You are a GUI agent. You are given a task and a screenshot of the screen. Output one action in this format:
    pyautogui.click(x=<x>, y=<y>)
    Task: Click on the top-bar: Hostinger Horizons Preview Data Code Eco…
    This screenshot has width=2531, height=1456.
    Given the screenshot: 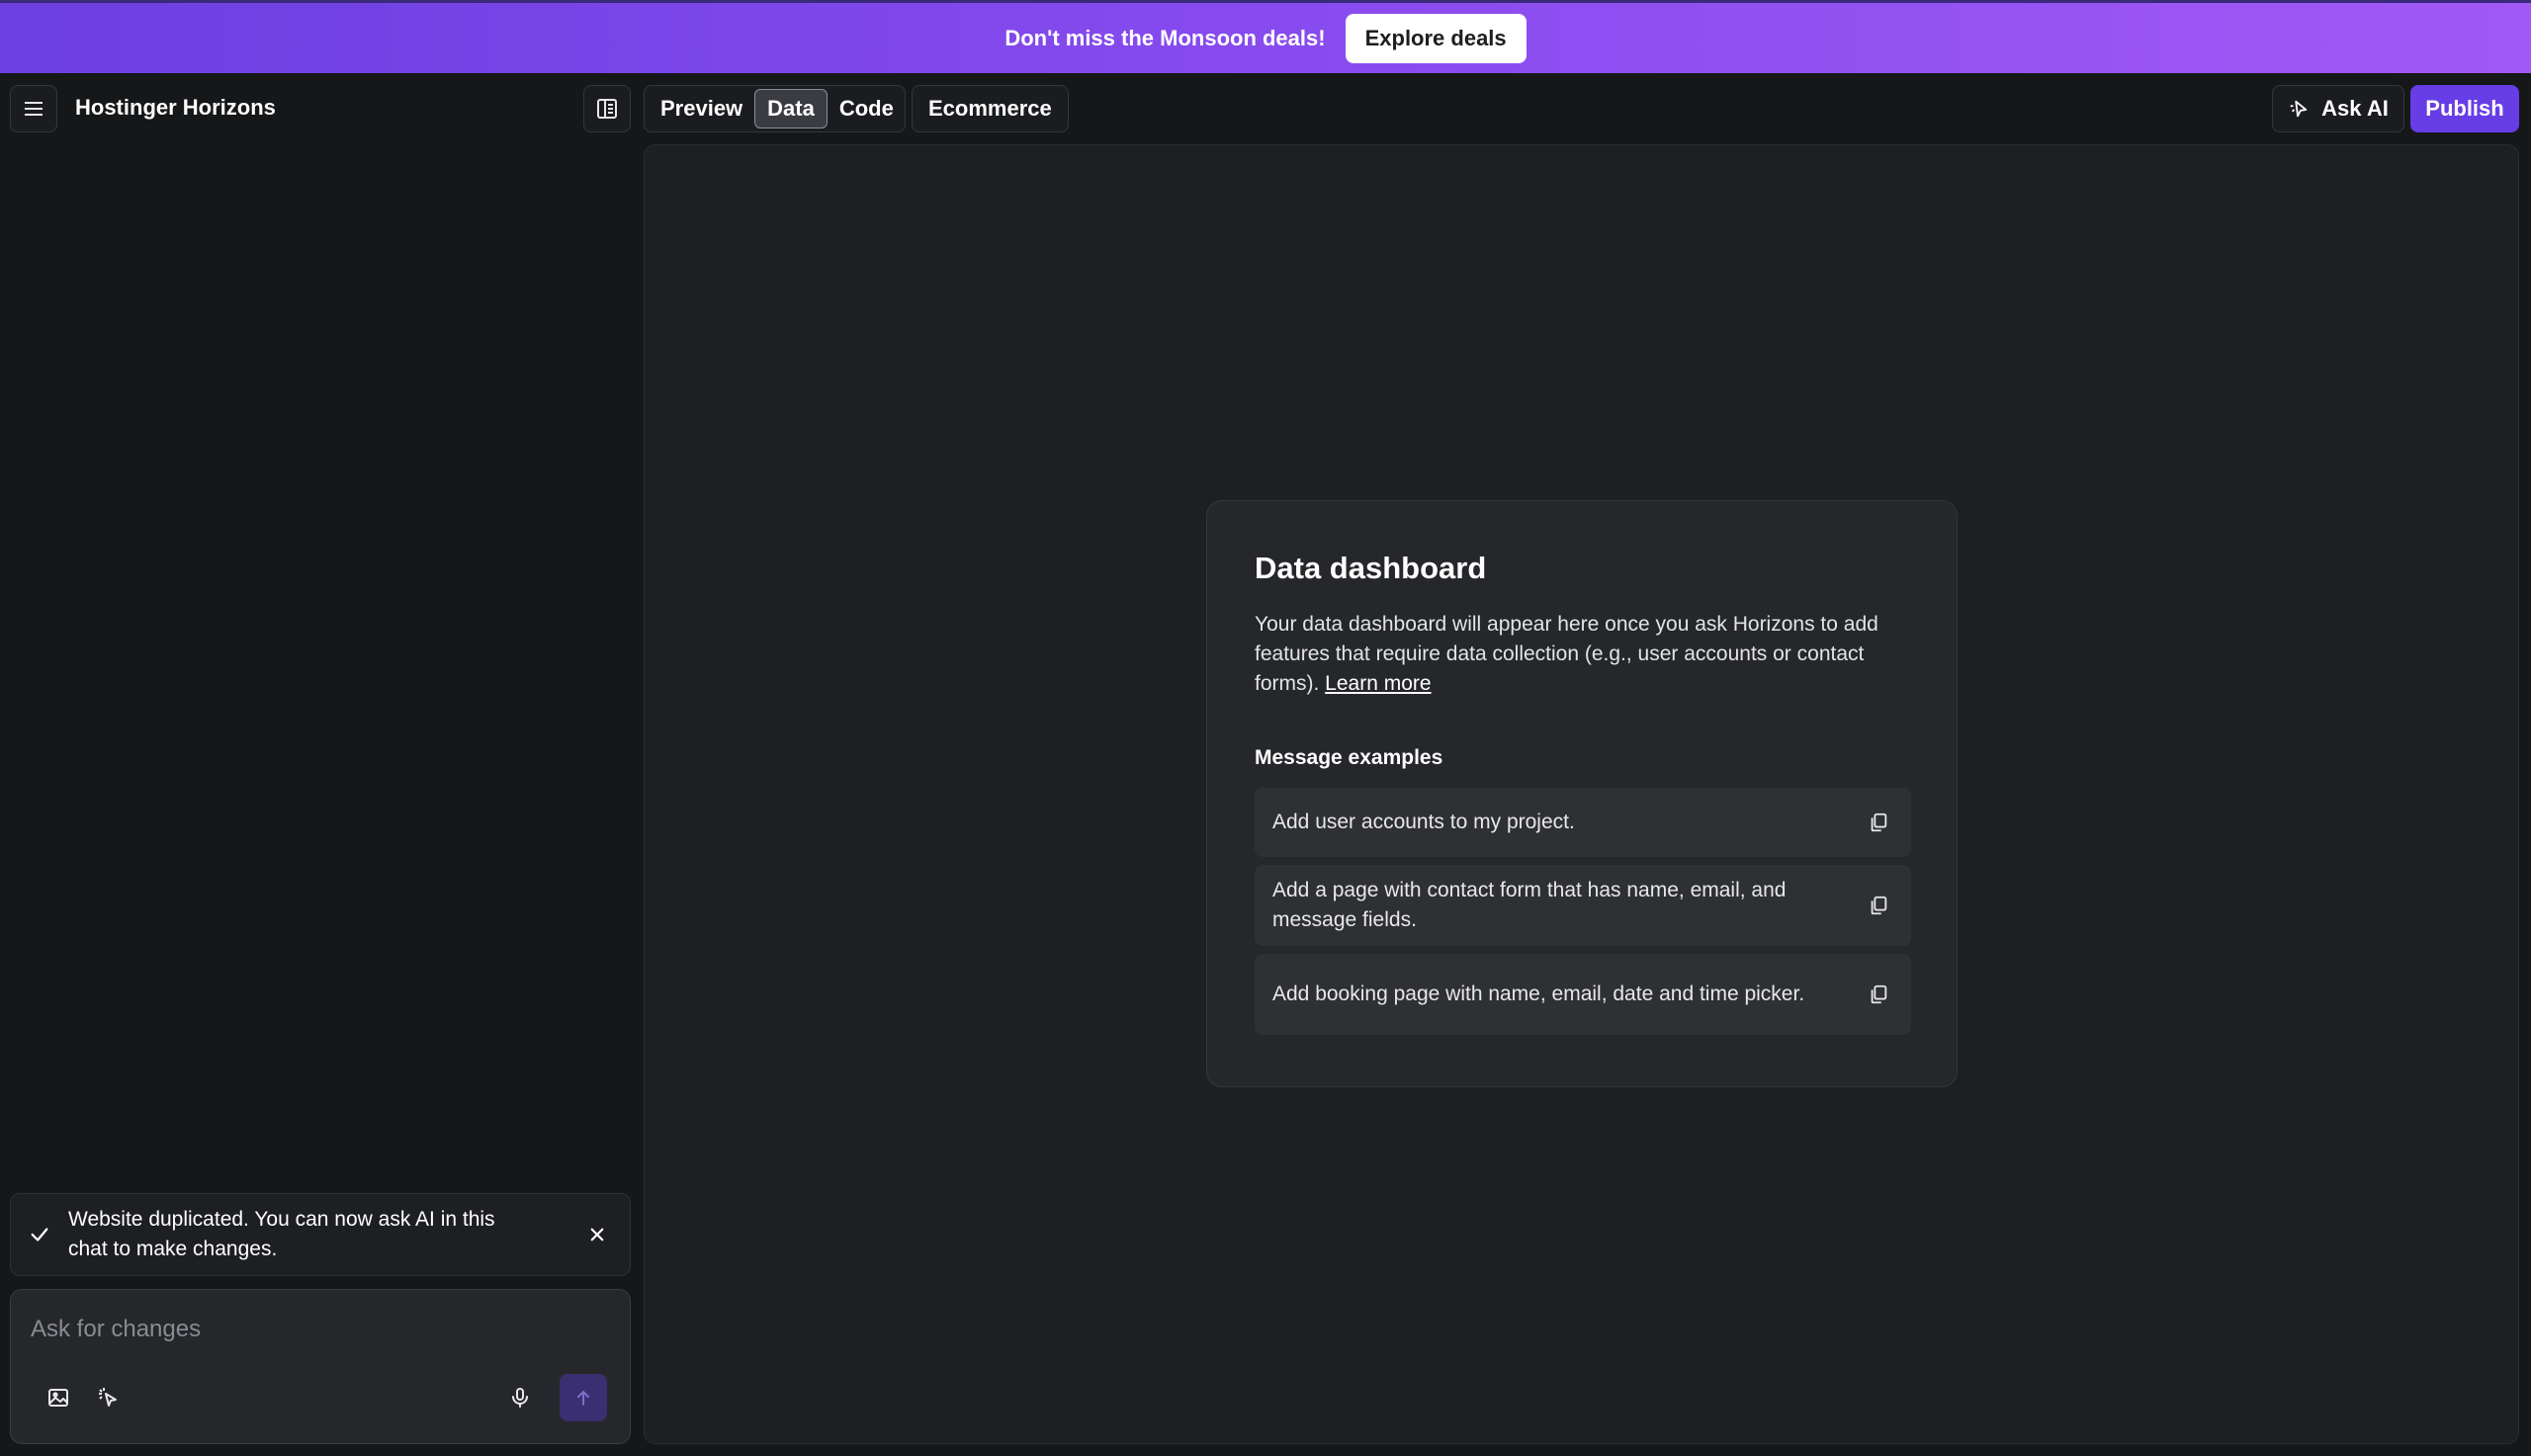 What is the action you would take?
    pyautogui.click(x=1265, y=108)
    